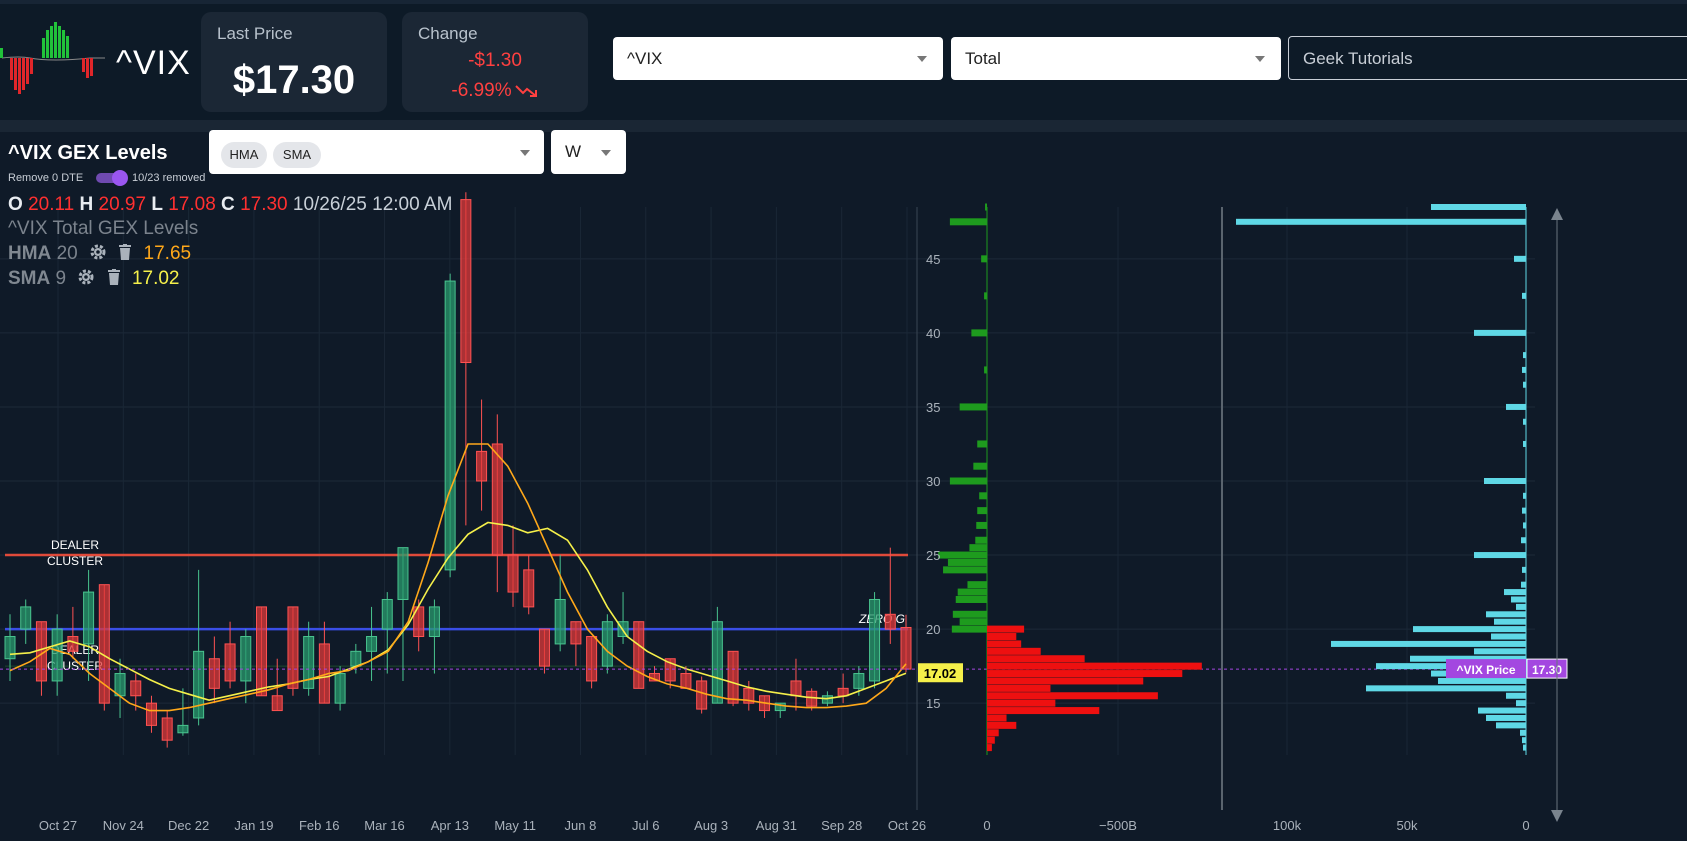  What do you see at coordinates (1485, 670) in the screenshot?
I see `price-tag-label: ^VIX Price` at bounding box center [1485, 670].